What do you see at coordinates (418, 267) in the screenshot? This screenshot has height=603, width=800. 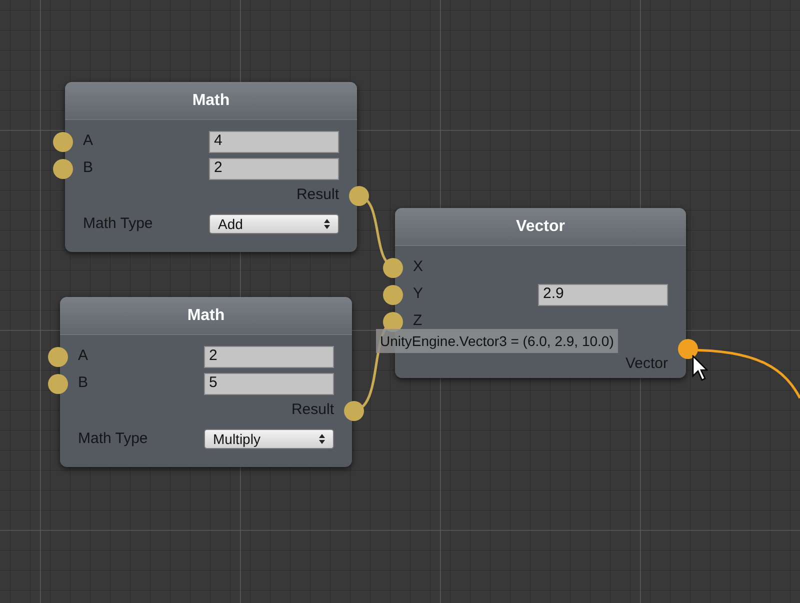 I see `port-label: X` at bounding box center [418, 267].